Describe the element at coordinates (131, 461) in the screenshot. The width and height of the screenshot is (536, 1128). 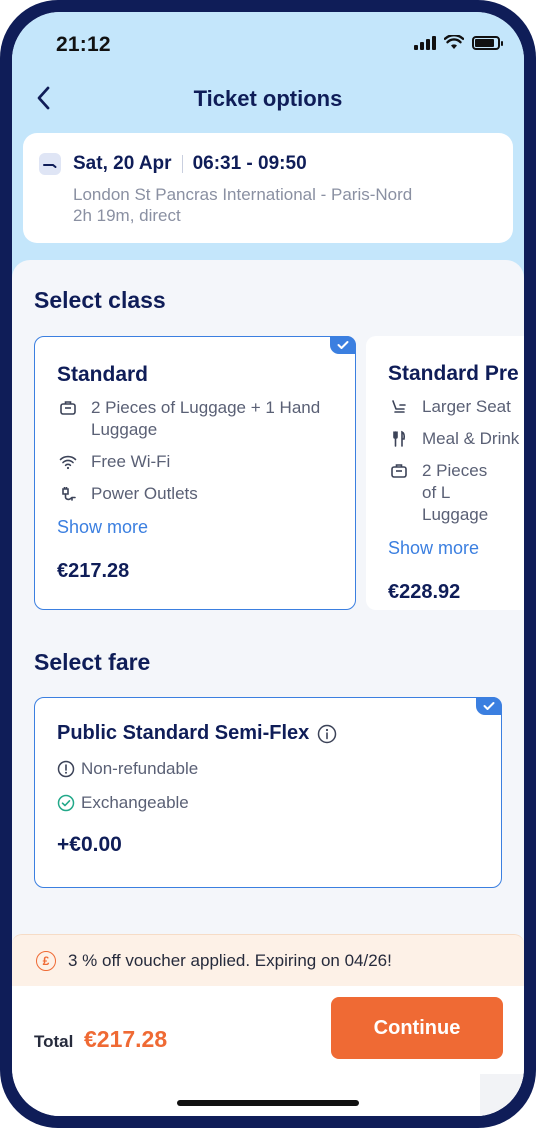
I see `feature-label: Free Wi-Fi` at that location.